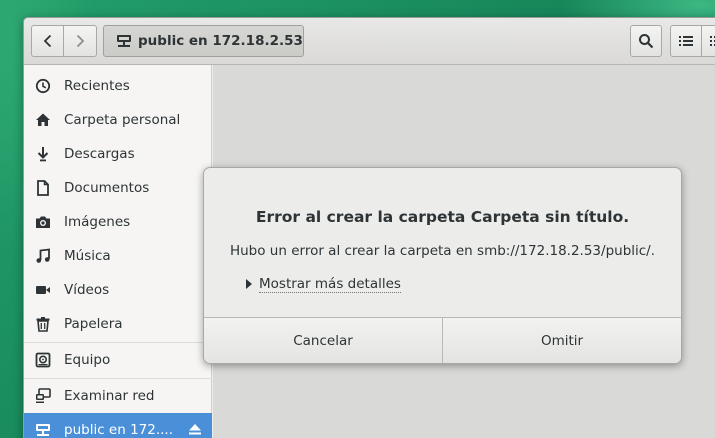 This screenshot has width=715, height=438. What do you see at coordinates (97, 222) in the screenshot?
I see `sidebar-item-label: Imágenes` at bounding box center [97, 222].